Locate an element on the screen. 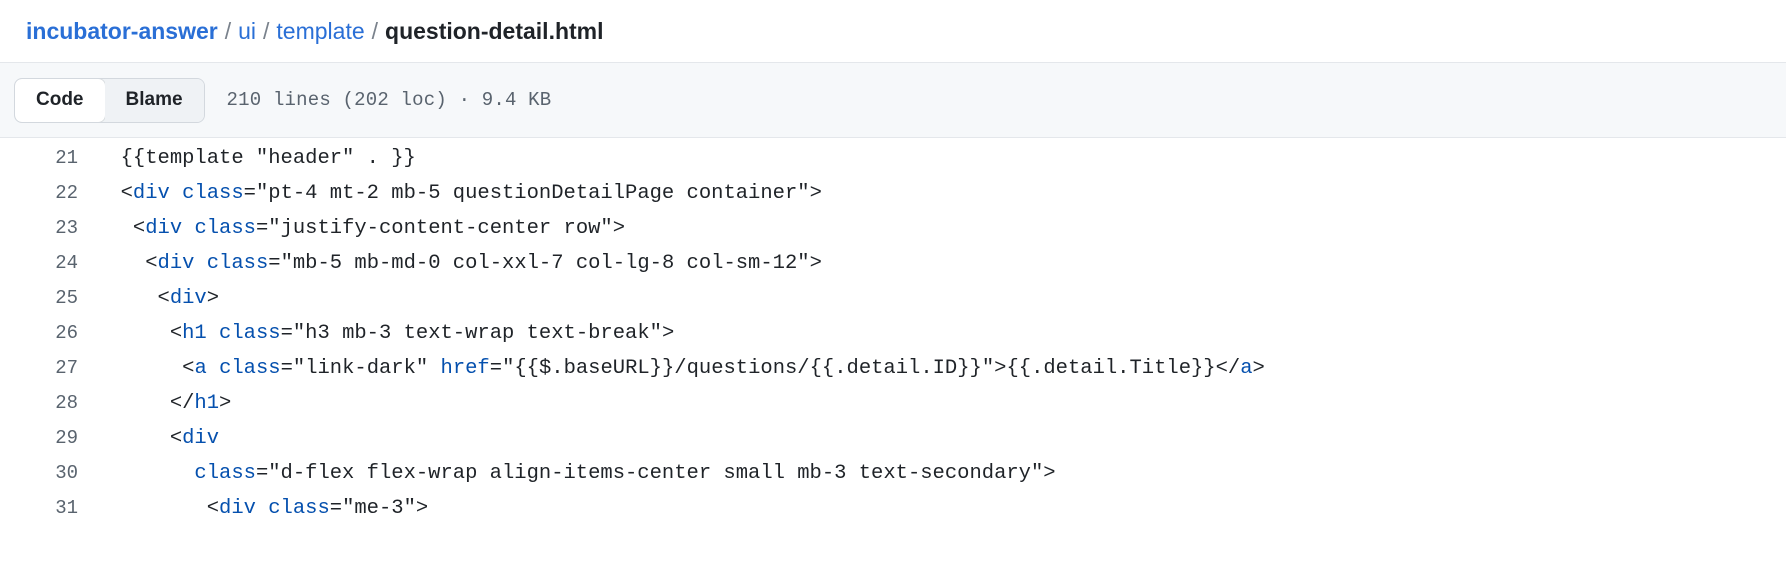 The image size is (1786, 580). line-number: 22 is located at coordinates (48, 193).